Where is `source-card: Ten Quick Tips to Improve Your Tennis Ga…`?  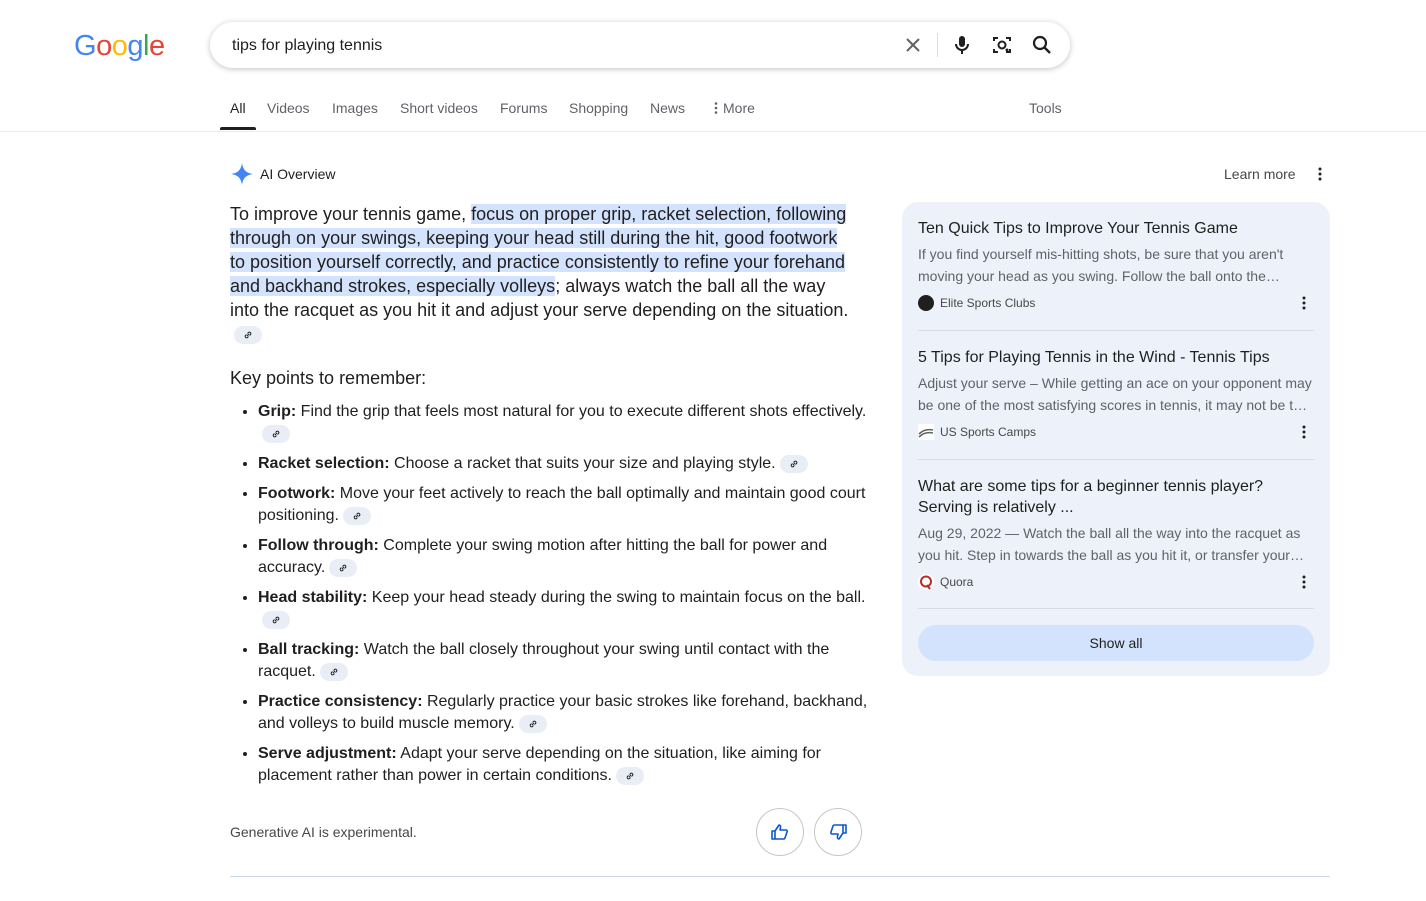
source-card: Ten Quick Tips to Improve Your Tennis Ga… is located at coordinates (1116, 265).